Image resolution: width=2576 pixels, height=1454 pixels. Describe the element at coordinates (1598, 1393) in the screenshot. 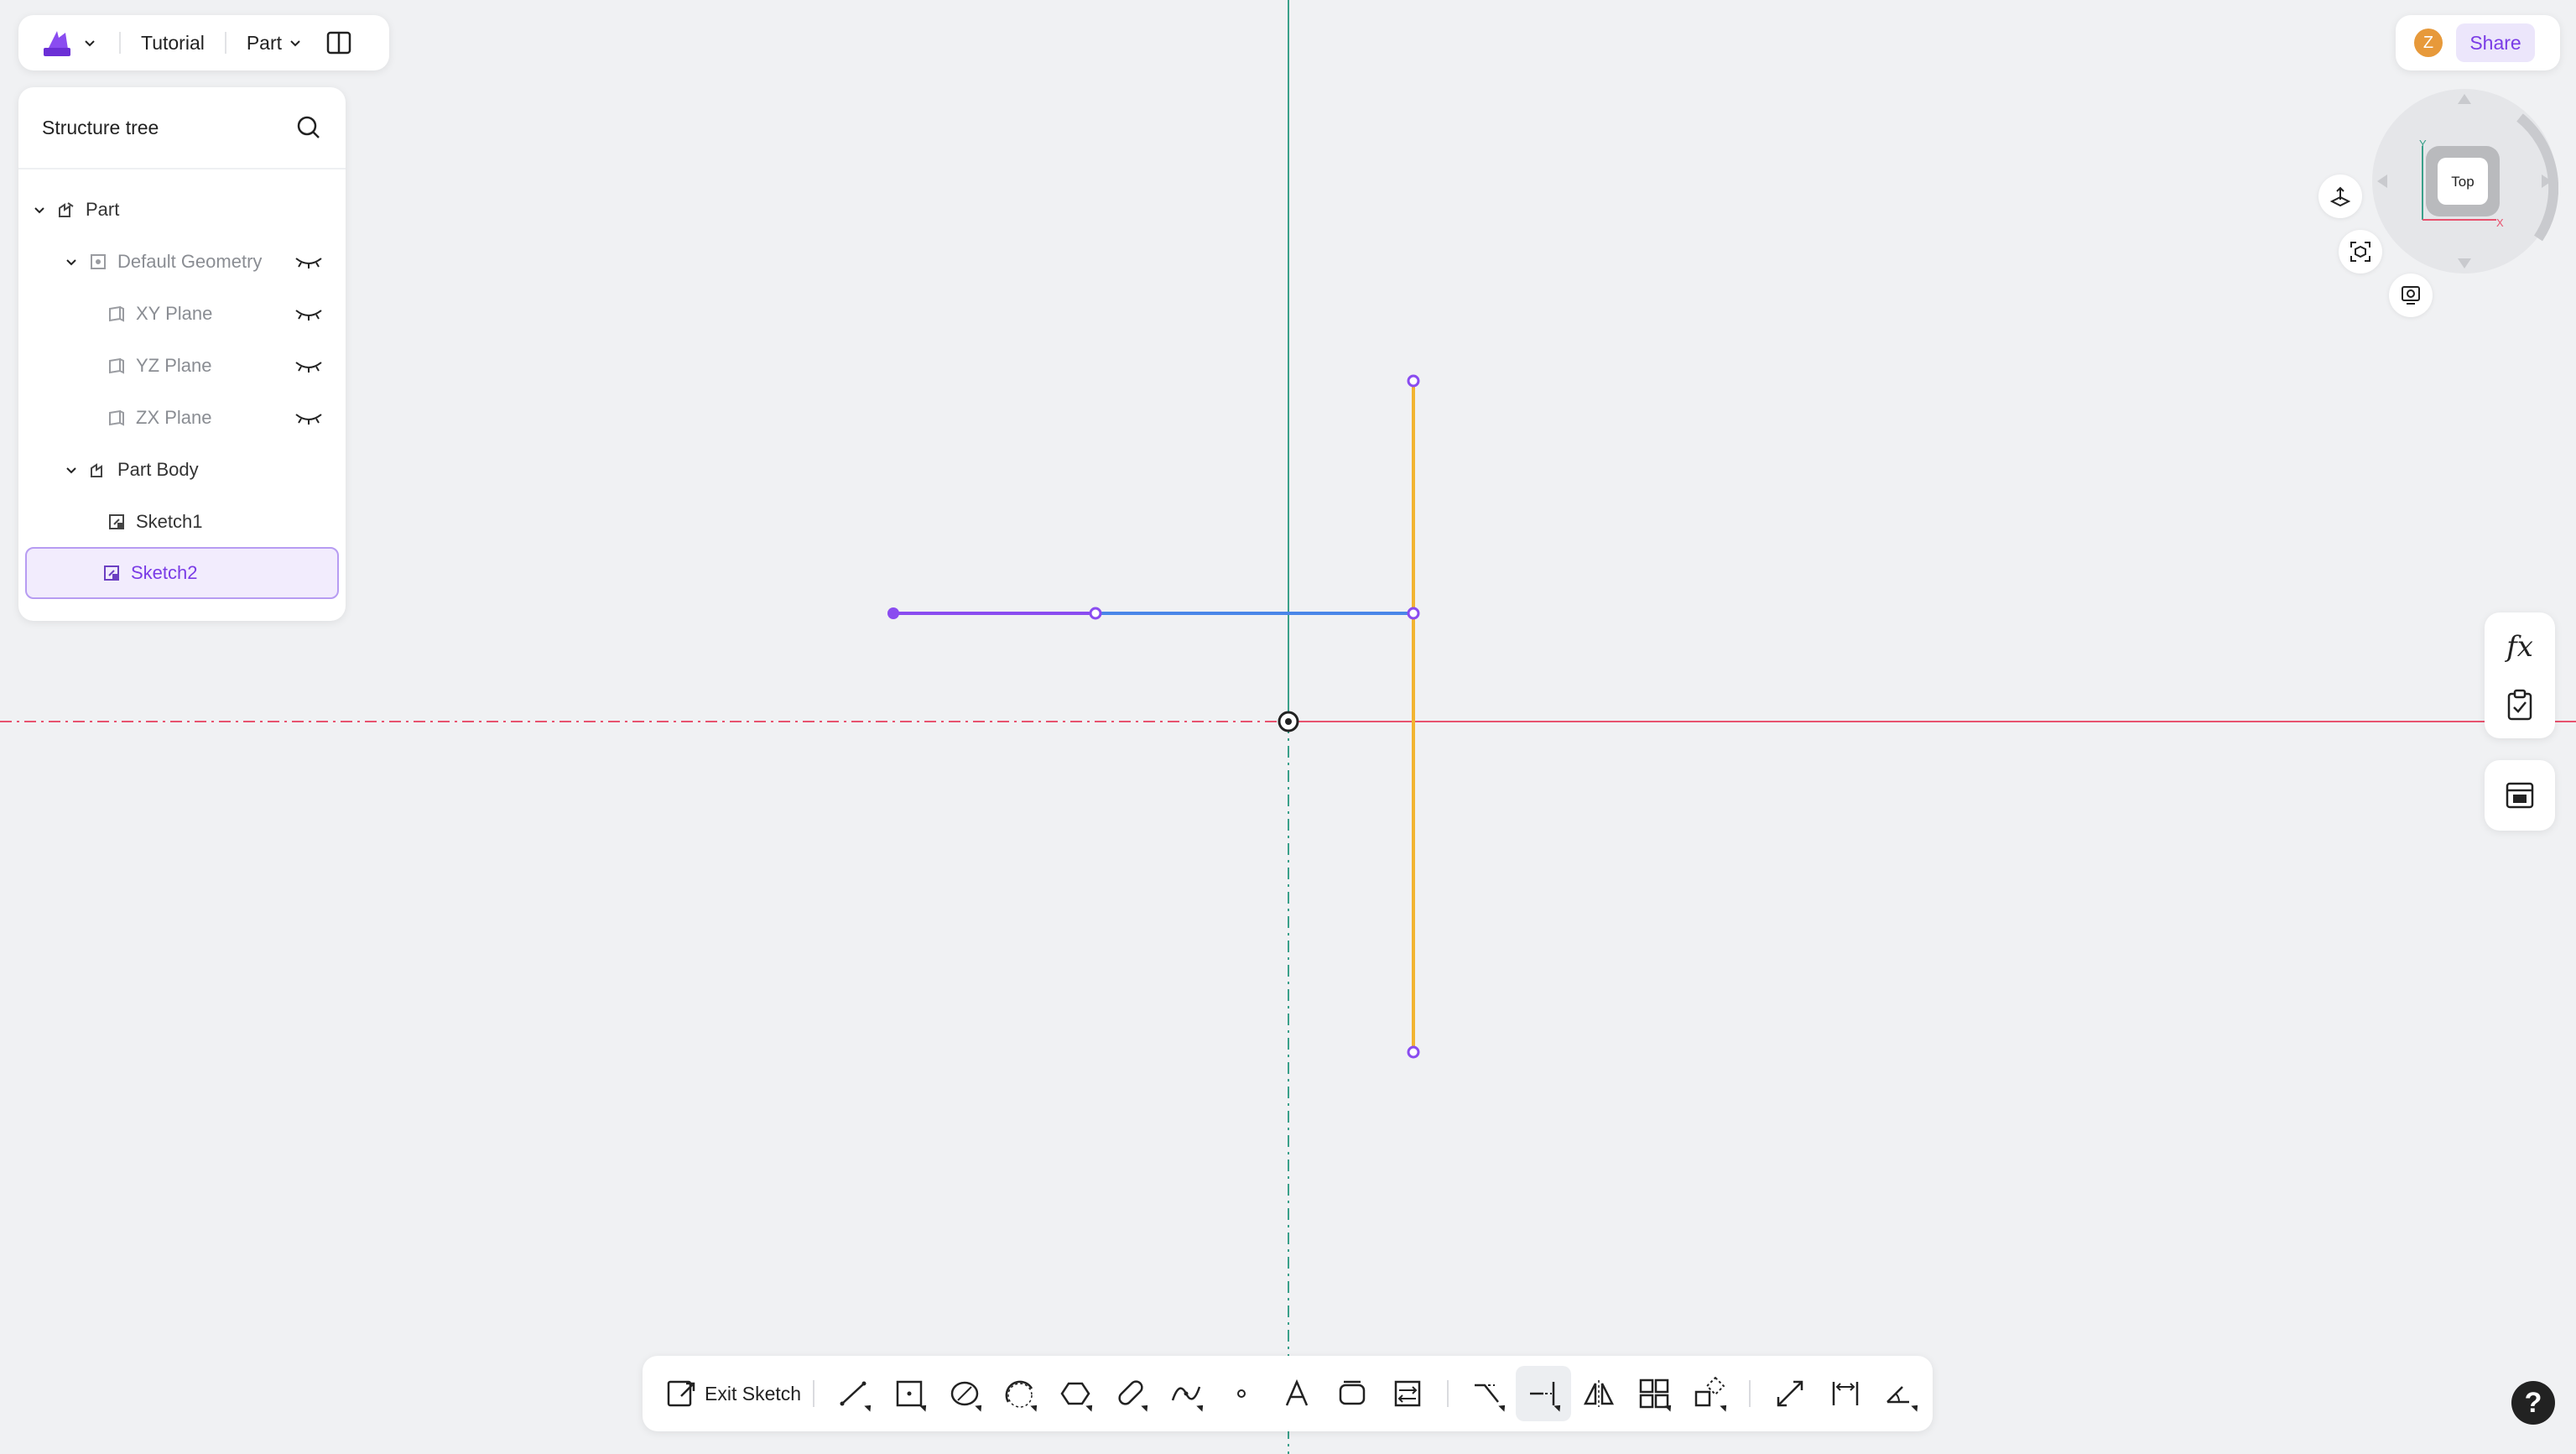

I see `mirror-tool-icon` at that location.